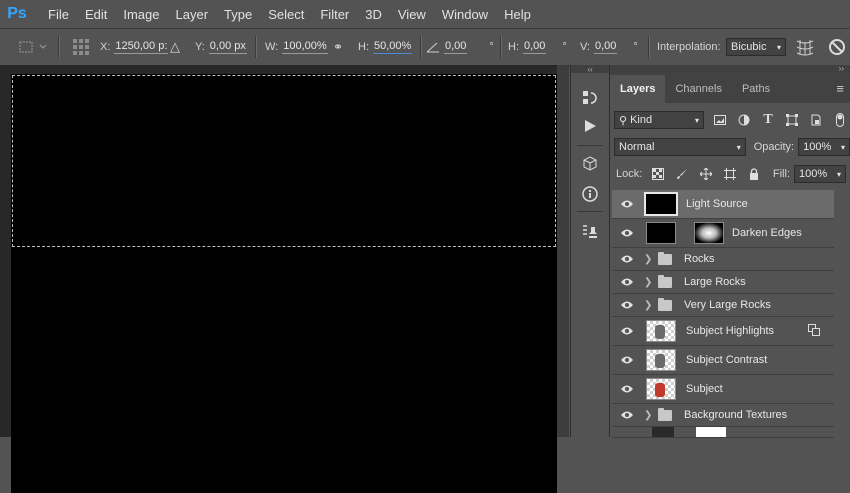 The image size is (850, 493). What do you see at coordinates (81, 47) in the screenshot?
I see `reference-point-icon` at bounding box center [81, 47].